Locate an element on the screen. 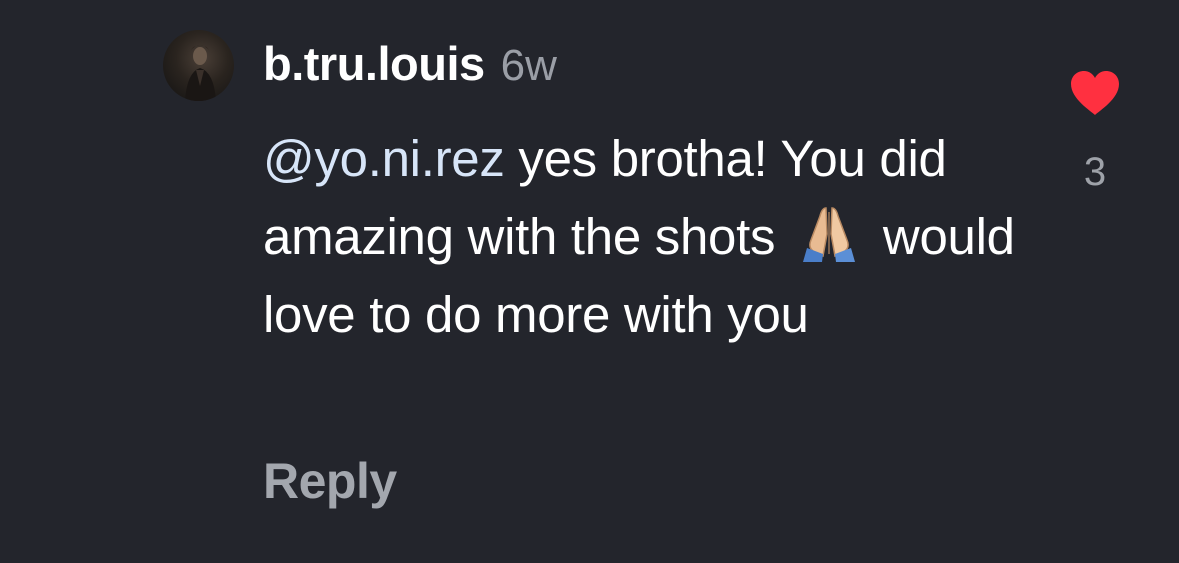 The image size is (1179, 563). reply-button: Reply is located at coordinates (330, 481).